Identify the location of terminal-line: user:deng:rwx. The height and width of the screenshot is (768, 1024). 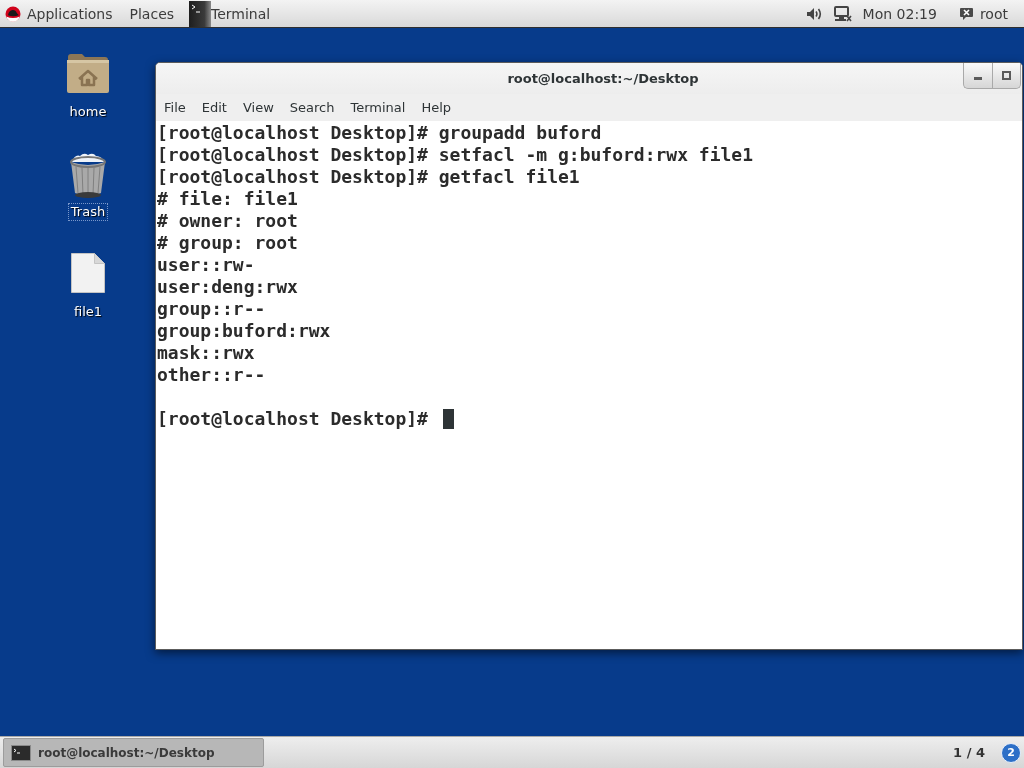
(228, 287).